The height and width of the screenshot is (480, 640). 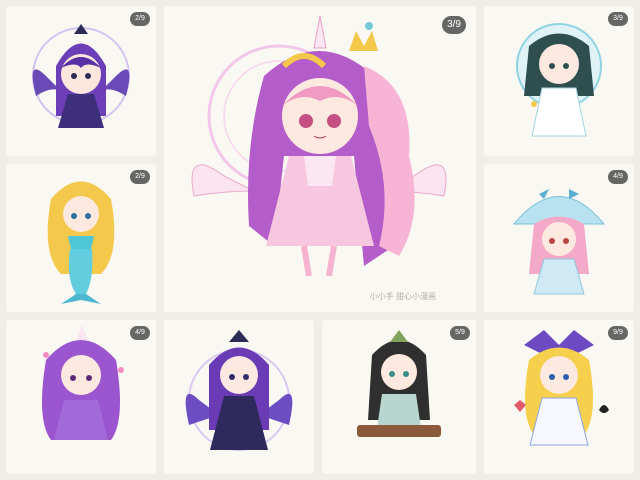 I want to click on page-badge: 9/9, so click(x=618, y=333).